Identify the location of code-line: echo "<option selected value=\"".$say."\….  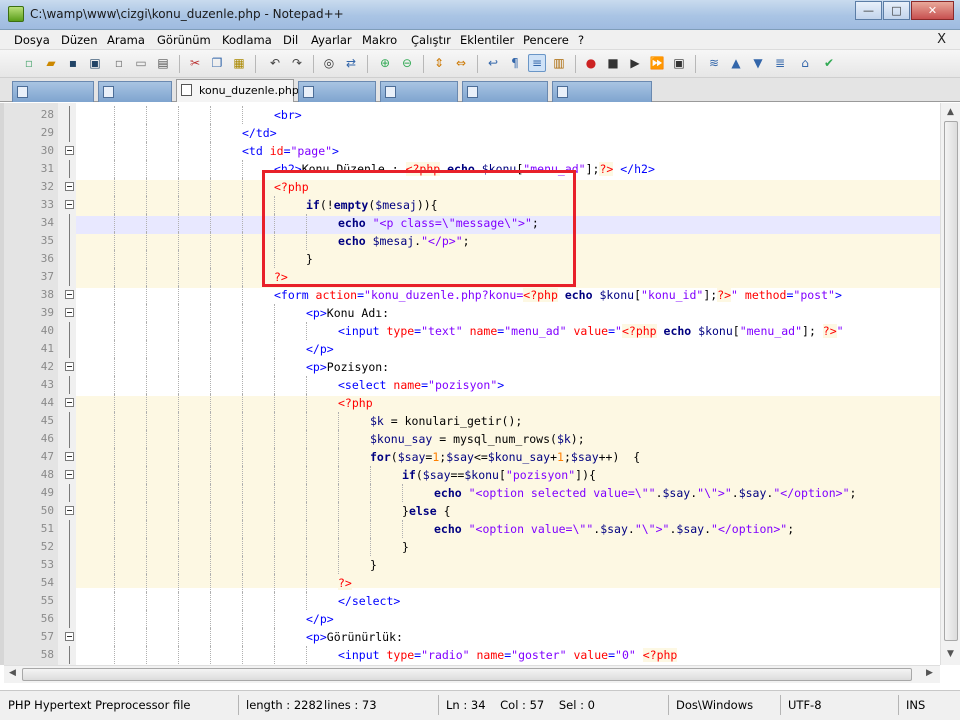
(645, 493).